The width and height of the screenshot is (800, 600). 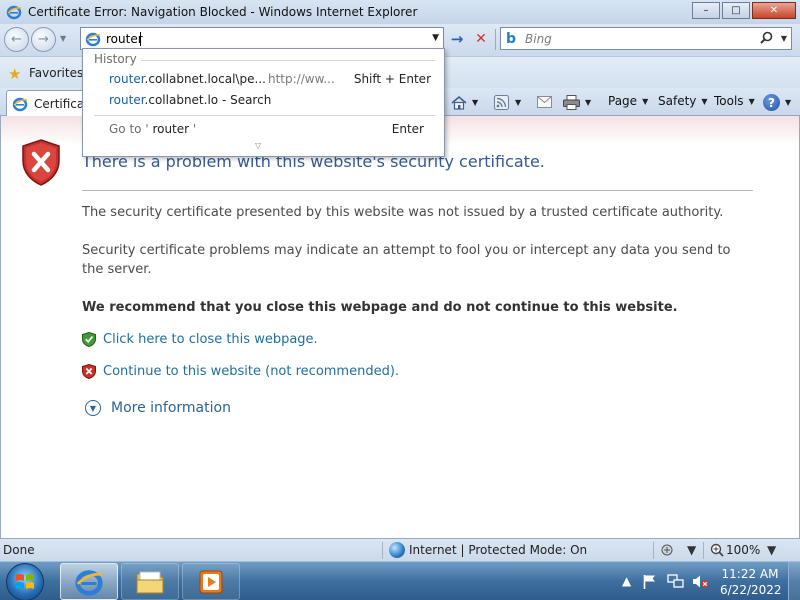 I want to click on go-to-suggestion: Go to ' router ', so click(x=152, y=129).